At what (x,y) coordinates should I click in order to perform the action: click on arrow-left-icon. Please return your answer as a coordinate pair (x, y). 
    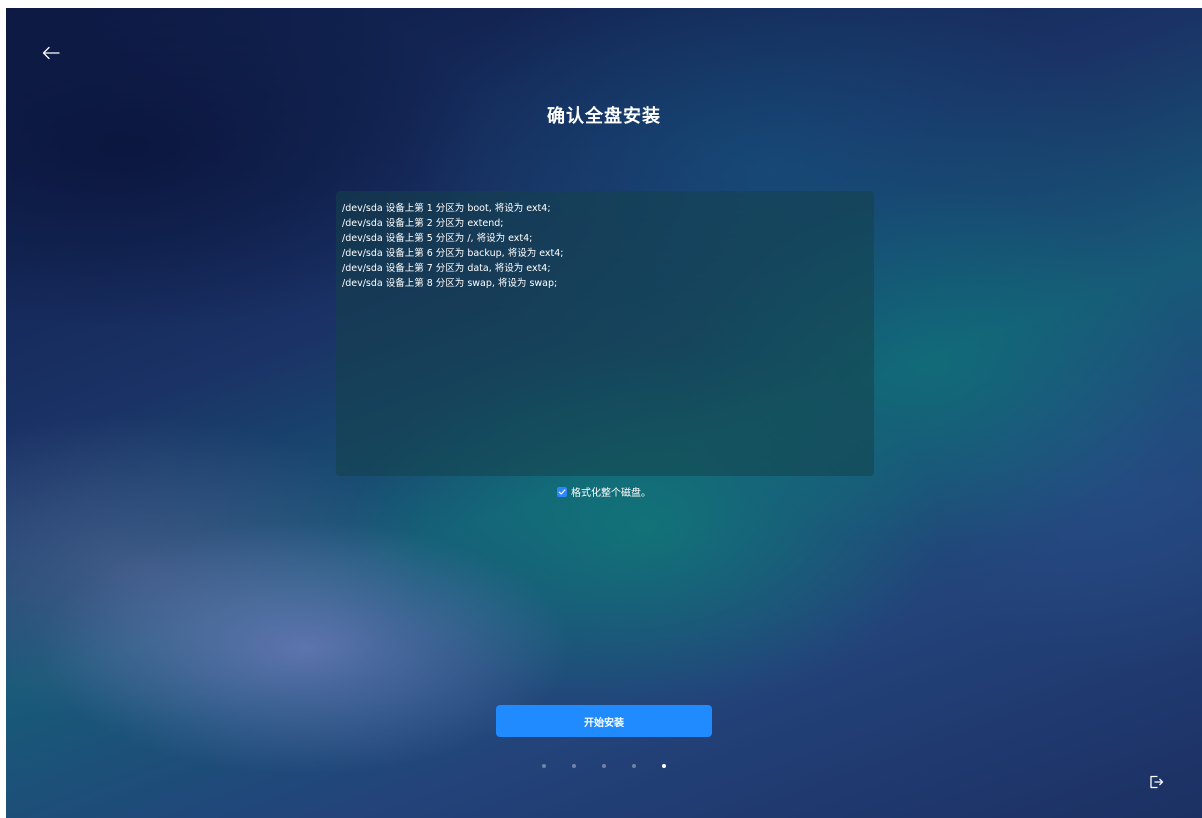
    Looking at the image, I should click on (51, 53).